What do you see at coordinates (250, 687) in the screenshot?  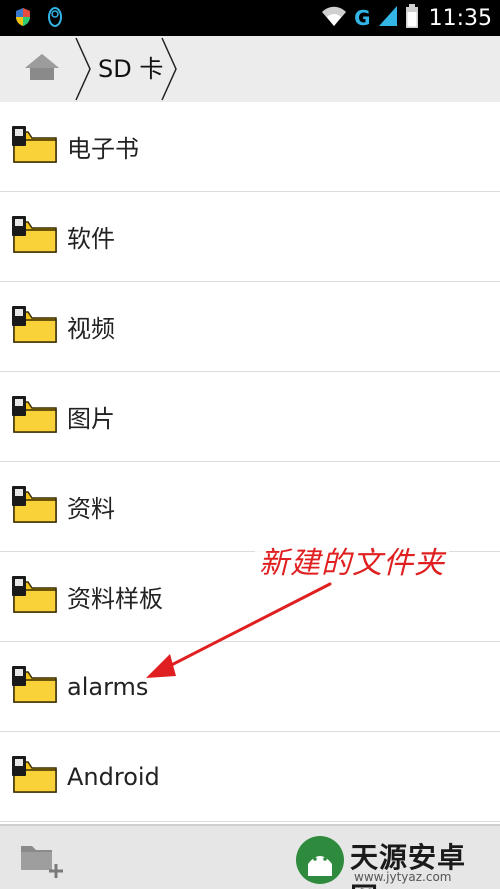 I see `folder-item: alarms` at bounding box center [250, 687].